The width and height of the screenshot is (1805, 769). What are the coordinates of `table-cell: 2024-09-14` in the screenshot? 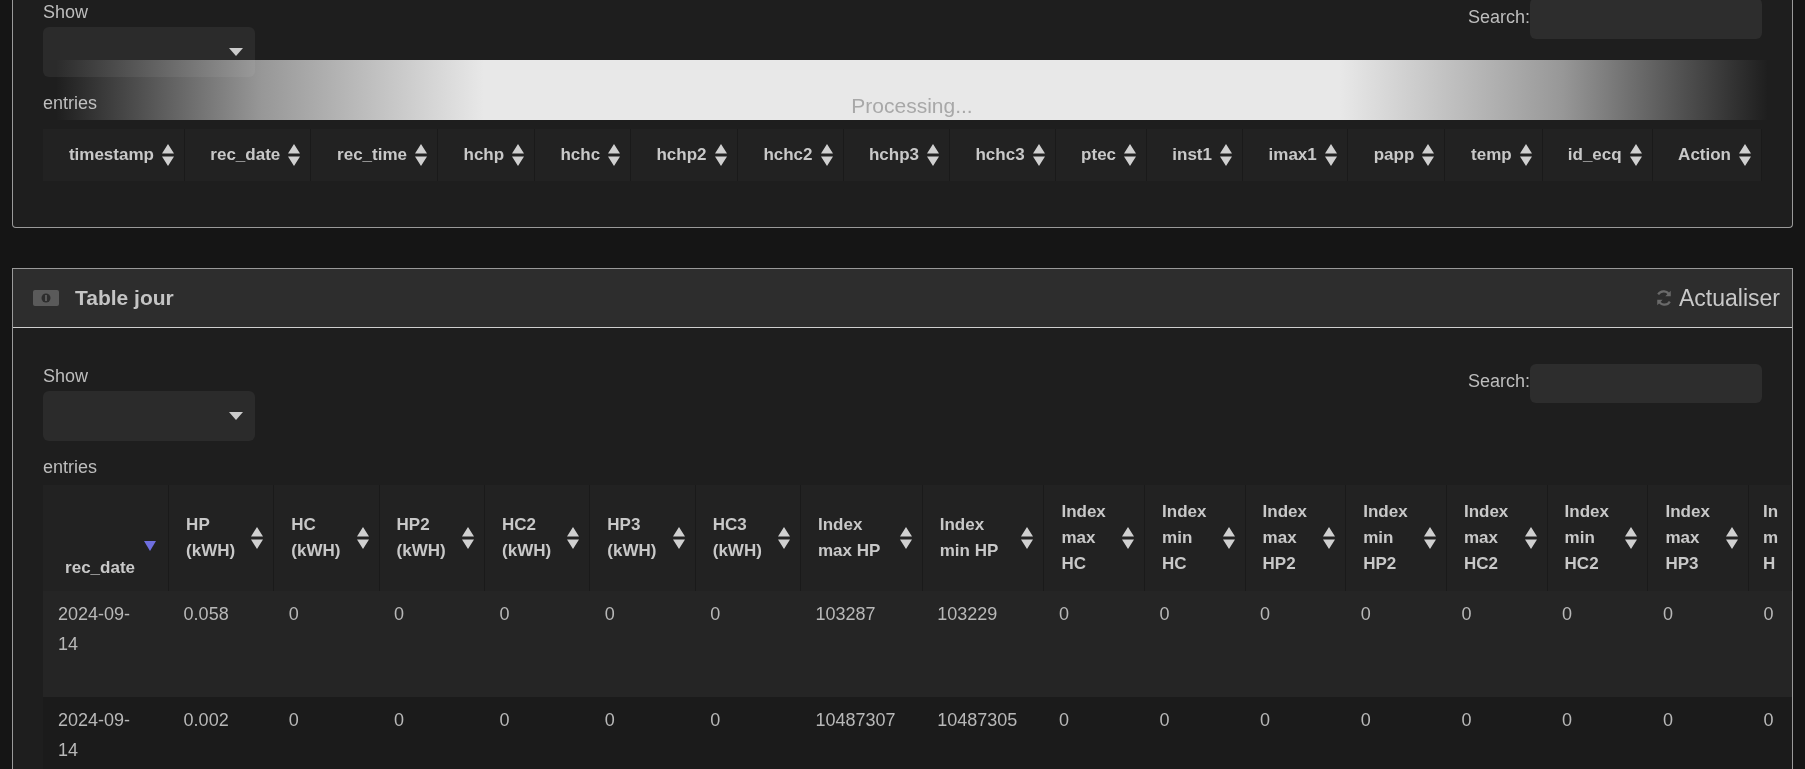 It's located at (106, 644).